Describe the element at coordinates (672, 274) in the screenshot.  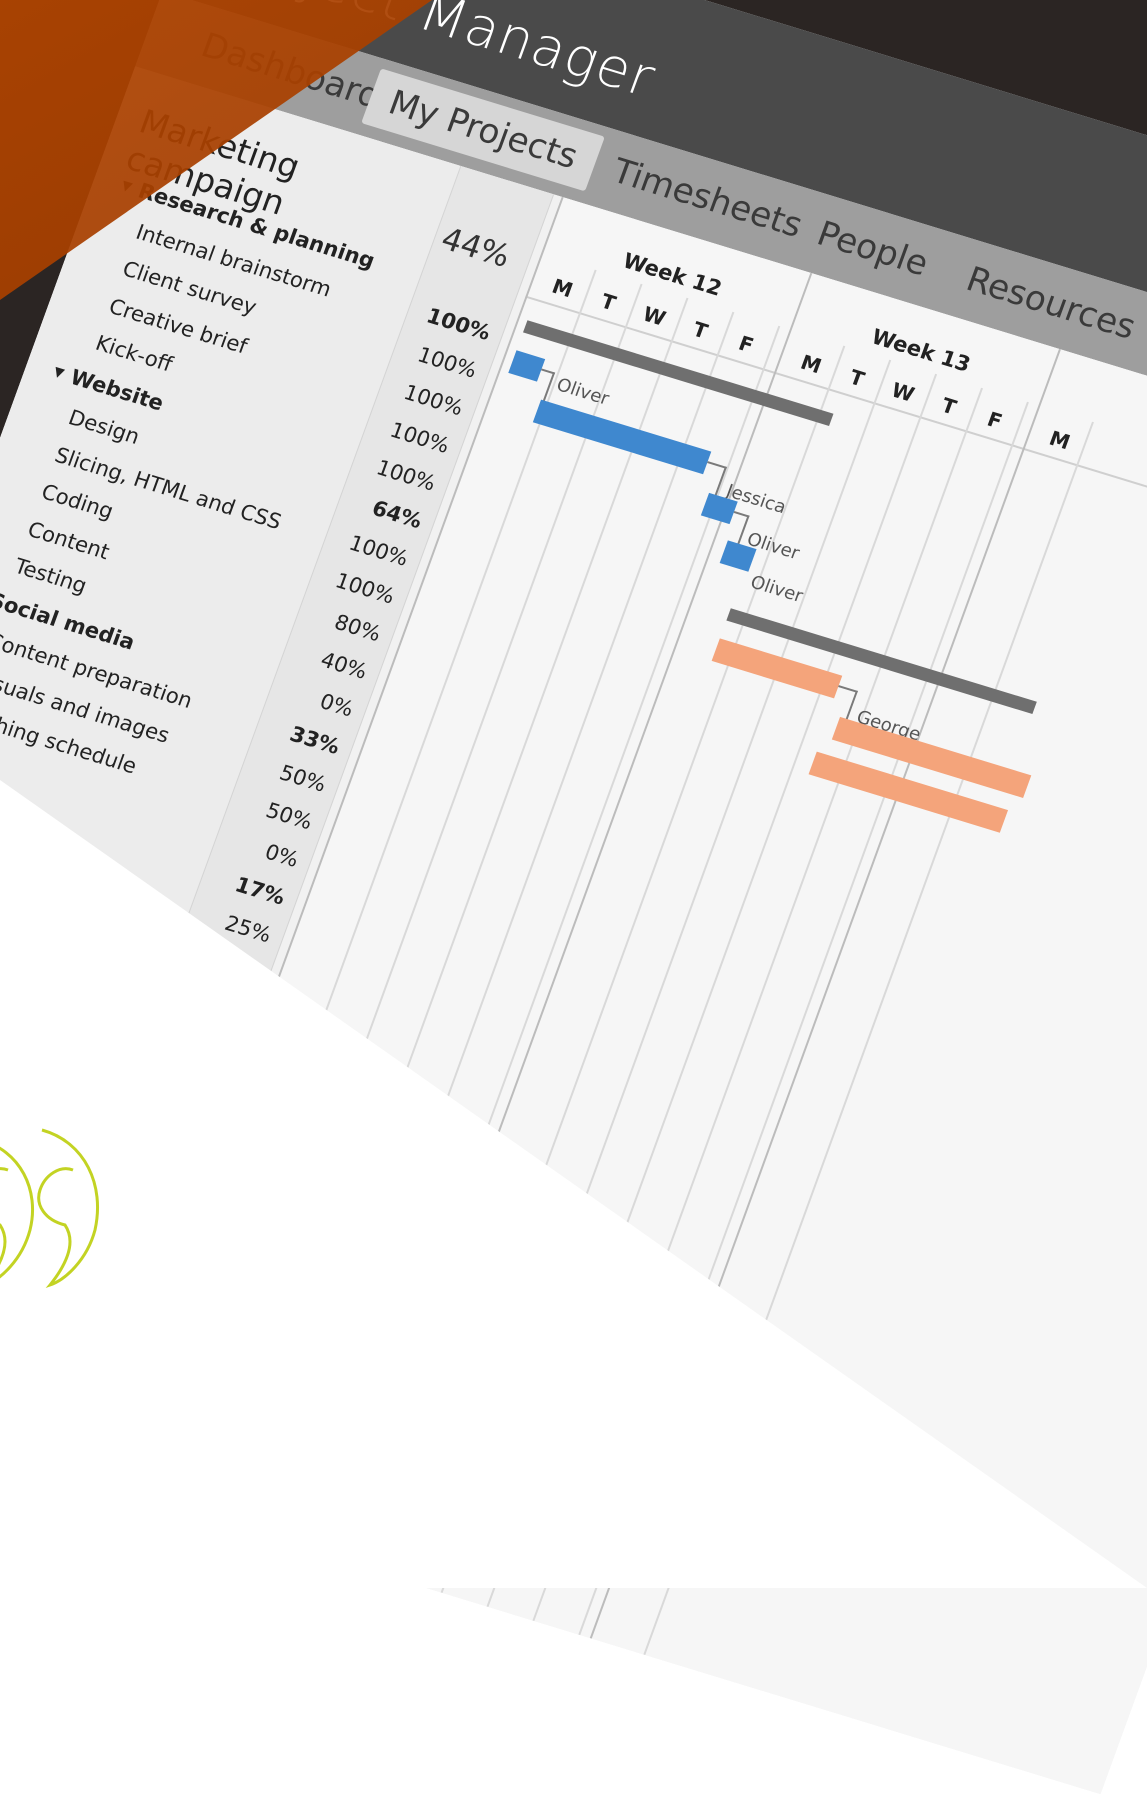
I see `week-label: Week 12` at that location.